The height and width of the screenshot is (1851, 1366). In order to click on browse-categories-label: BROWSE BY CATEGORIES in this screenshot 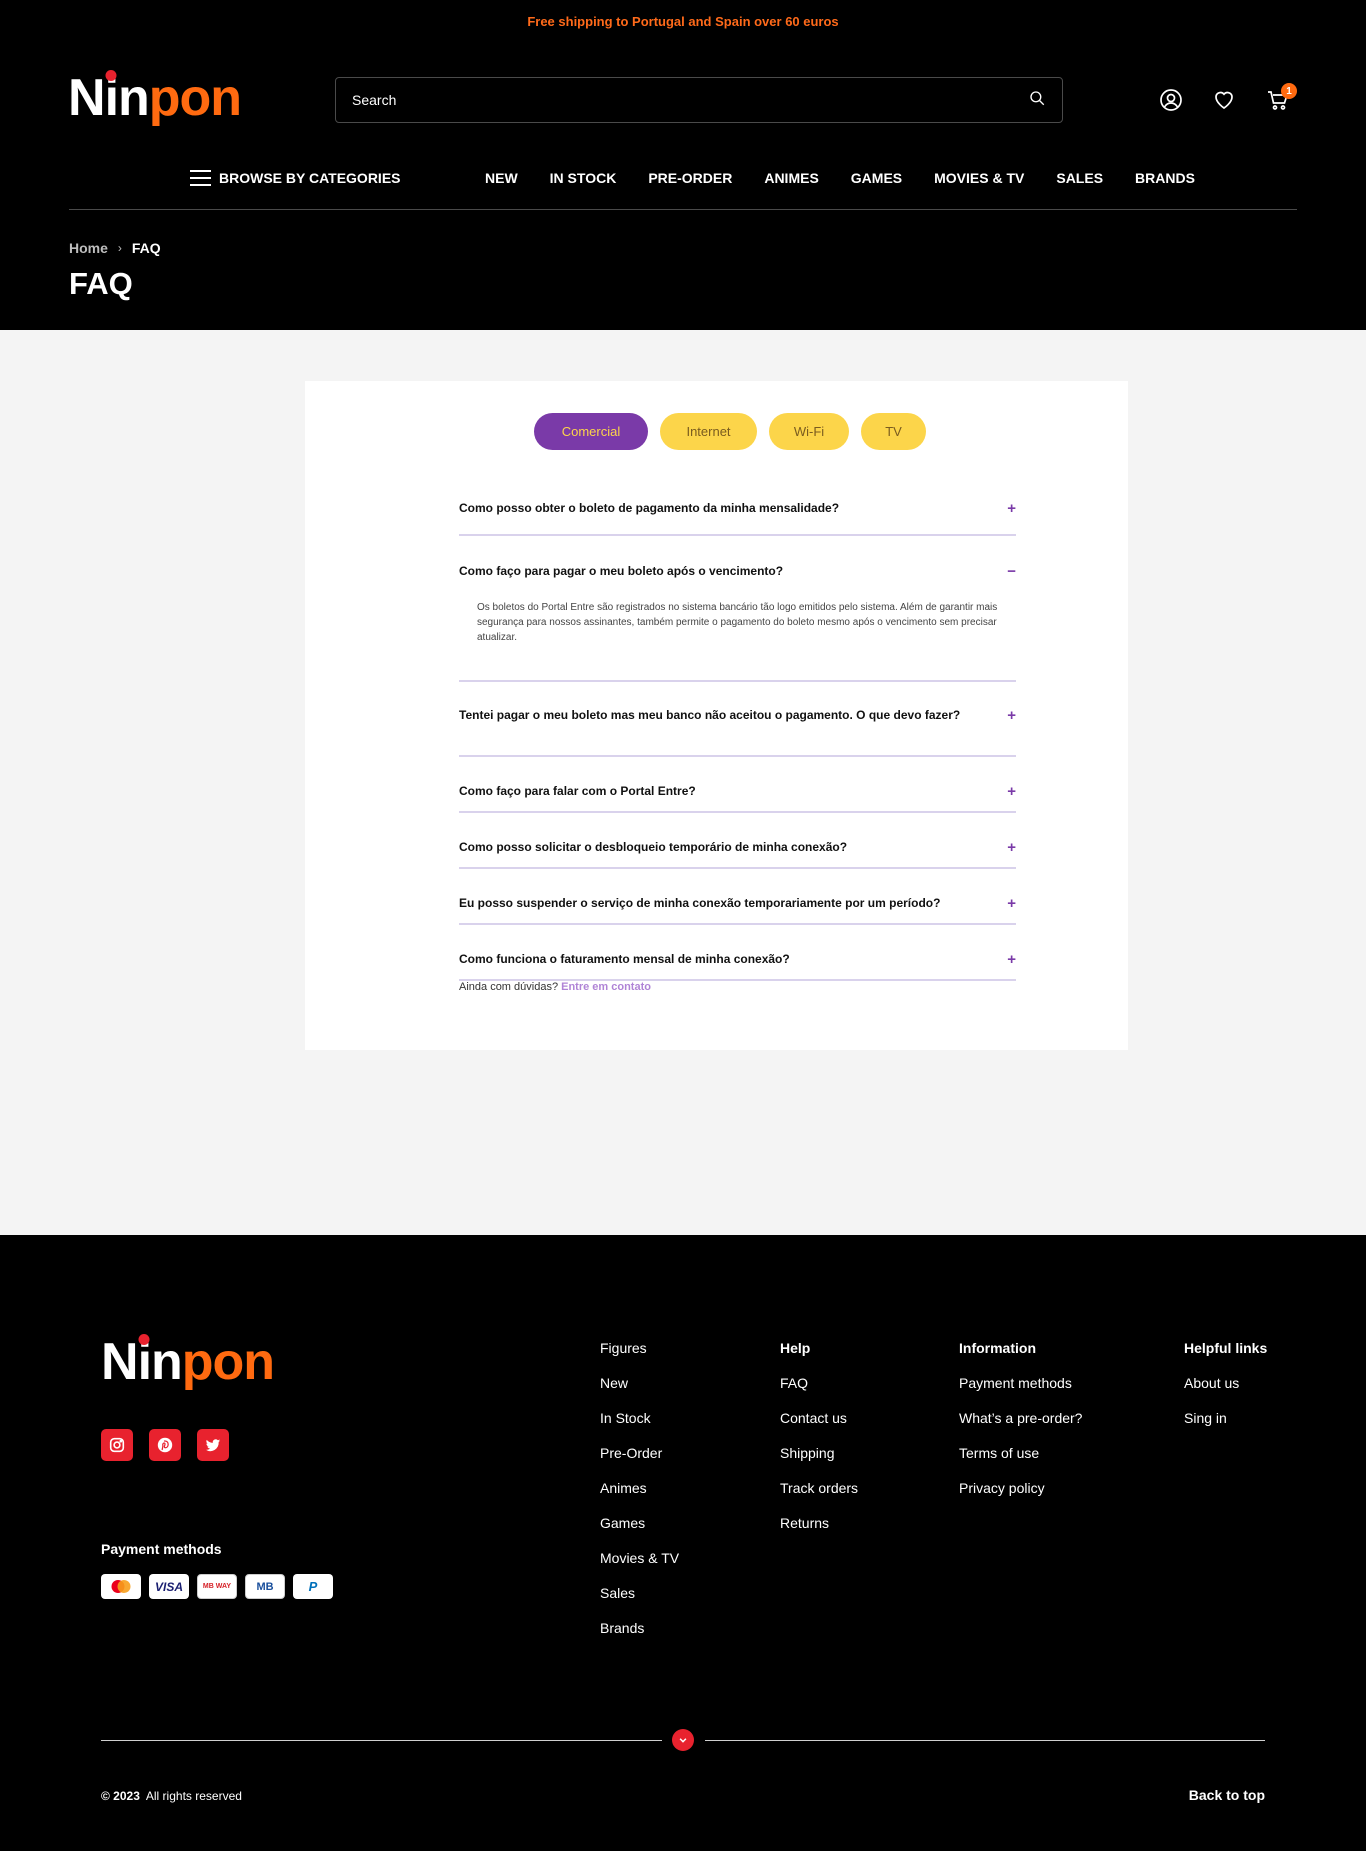, I will do `click(310, 178)`.